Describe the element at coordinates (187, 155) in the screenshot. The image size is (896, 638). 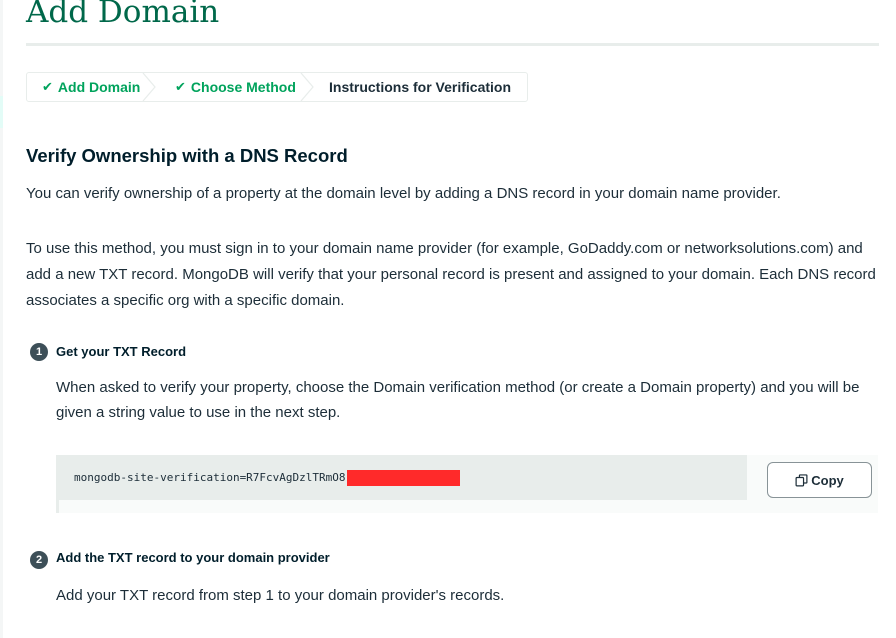
I see `section-heading: Verify Ownership with a DNS Record` at that location.